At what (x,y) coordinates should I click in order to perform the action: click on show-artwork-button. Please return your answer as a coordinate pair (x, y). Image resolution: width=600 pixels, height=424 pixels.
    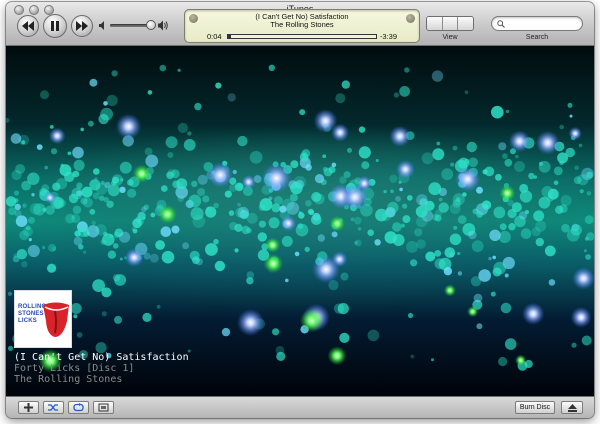
    Looking at the image, I should click on (103, 407).